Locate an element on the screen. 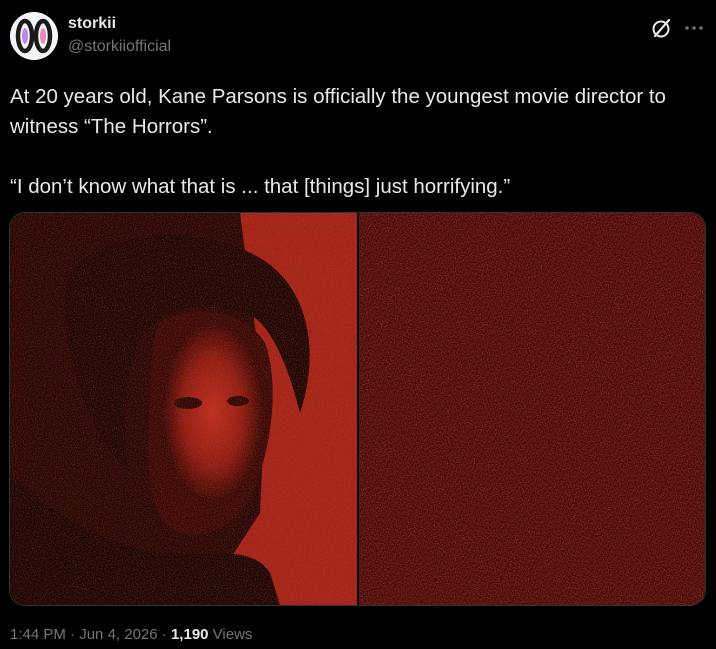  avatar is located at coordinates (34, 36).